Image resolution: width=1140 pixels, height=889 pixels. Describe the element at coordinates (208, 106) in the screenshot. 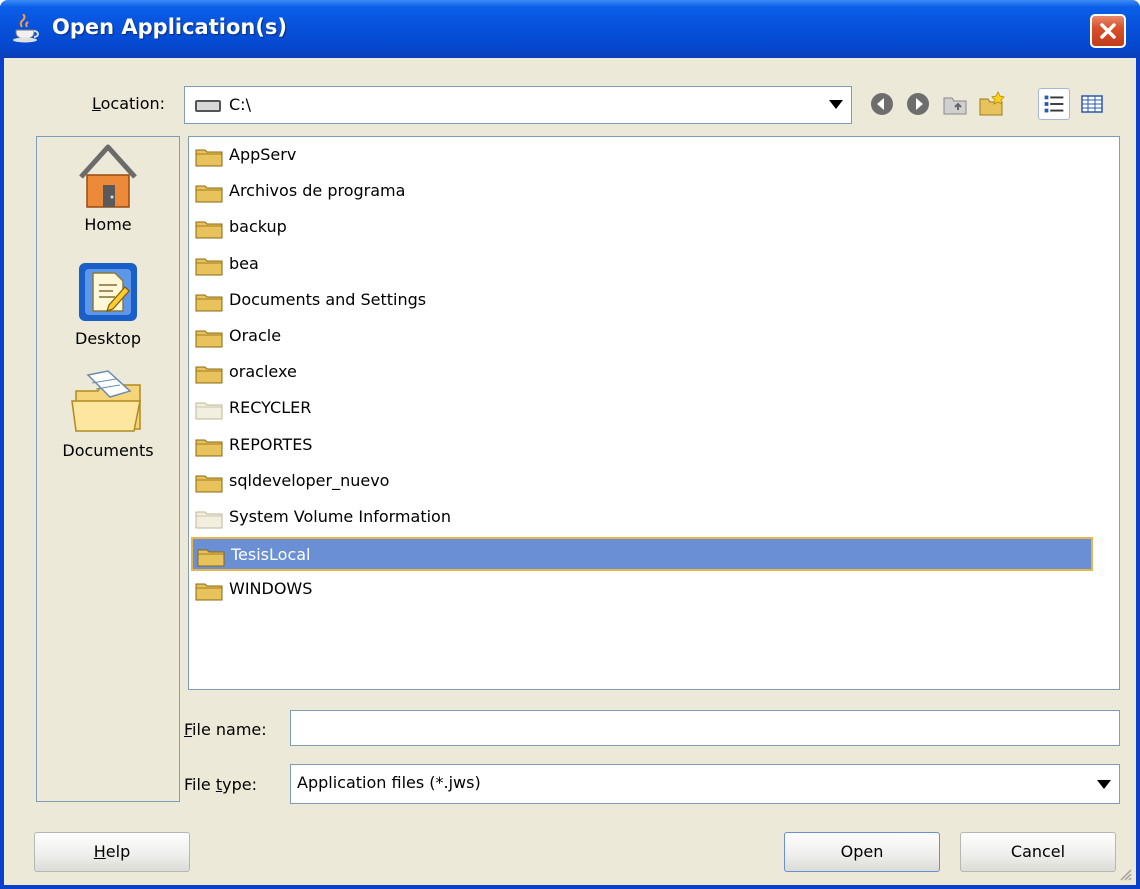

I see `drive-icon` at that location.